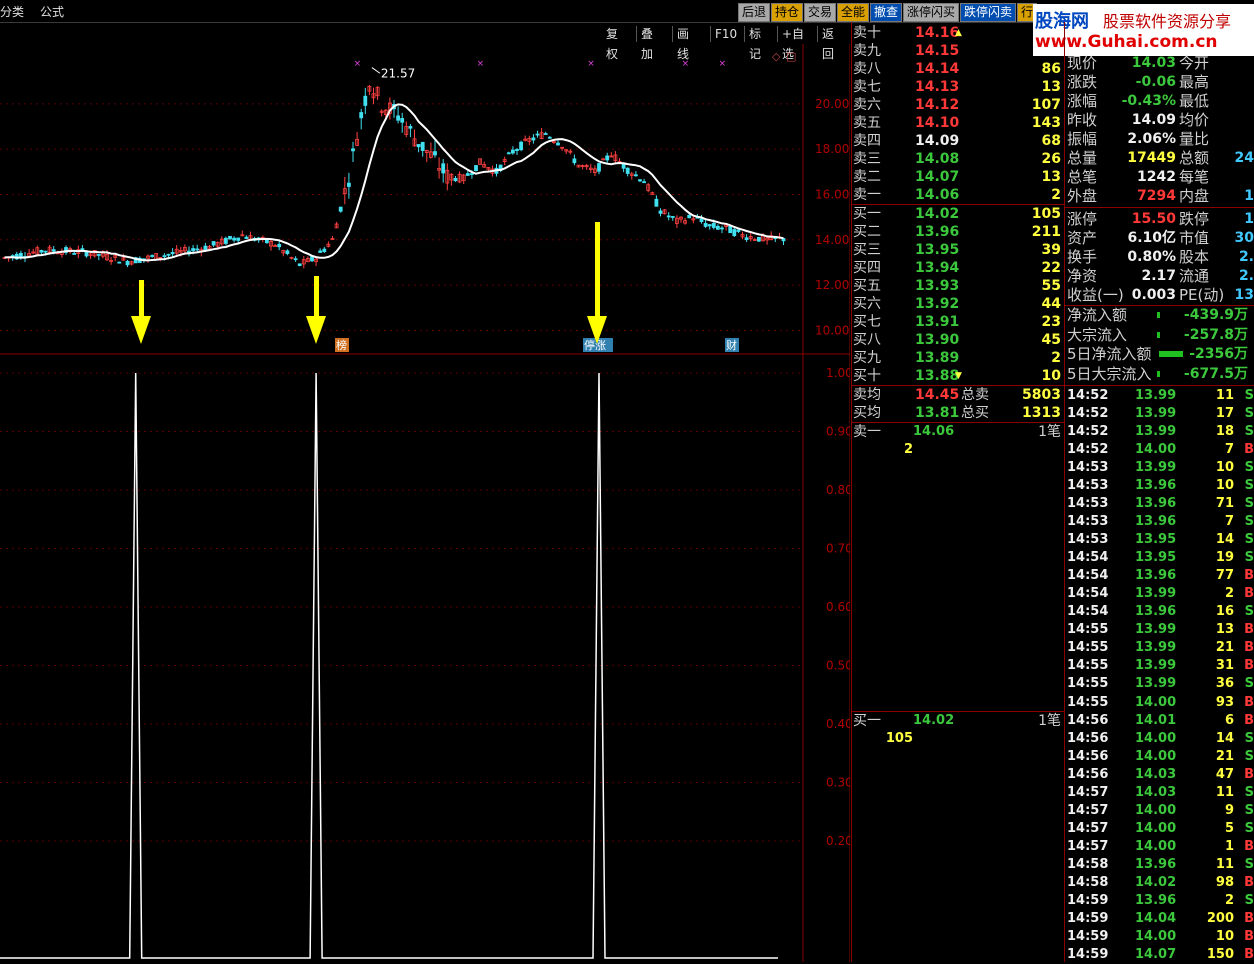 This screenshot has width=1254, height=964. What do you see at coordinates (1088, 702) in the screenshot?
I see `tick-time: 14:55` at bounding box center [1088, 702].